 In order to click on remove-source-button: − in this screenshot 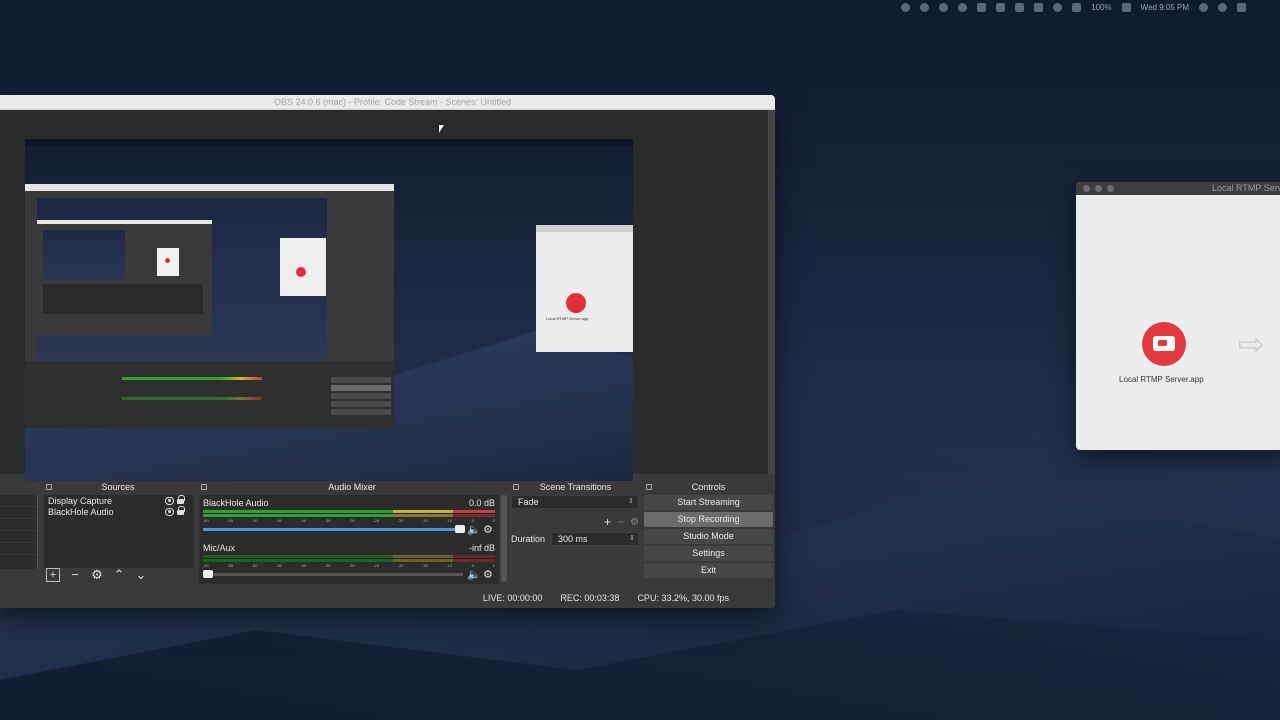, I will do `click(75, 574)`.